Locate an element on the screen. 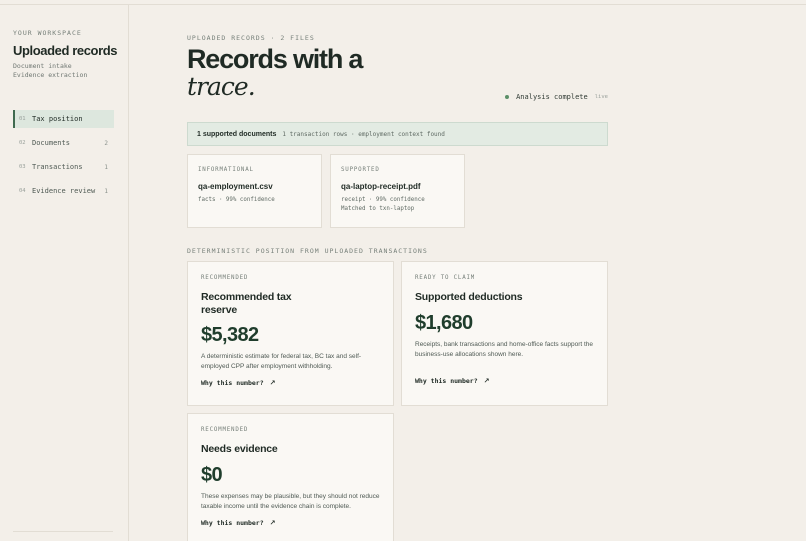 Image resolution: width=806 pixels, height=541 pixels. nav-count: 2 is located at coordinates (106, 143).